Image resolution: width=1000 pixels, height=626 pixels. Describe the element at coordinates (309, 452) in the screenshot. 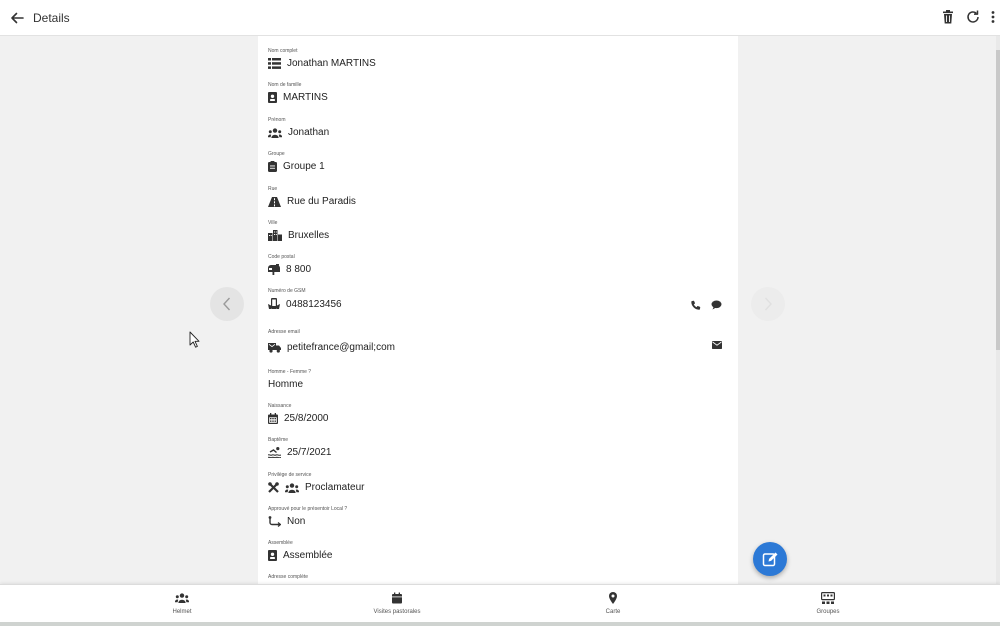

I see `field-value: 25/7/2021` at that location.